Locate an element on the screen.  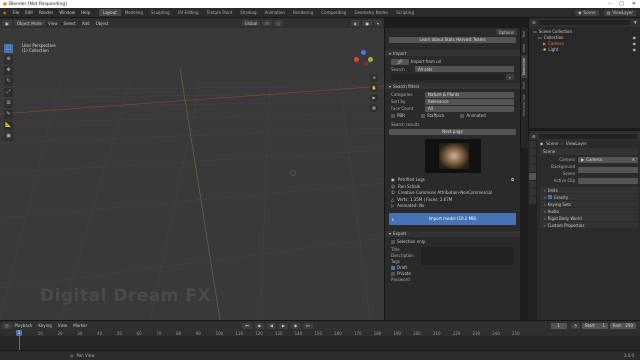
prev-key-icon: ◆ is located at coordinates (259, 325).